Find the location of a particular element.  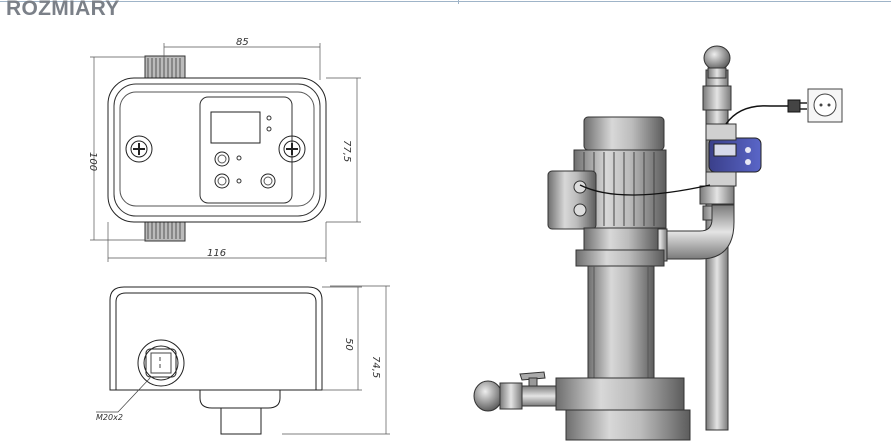

dim-side-outer: 74,5 is located at coordinates (375, 367).